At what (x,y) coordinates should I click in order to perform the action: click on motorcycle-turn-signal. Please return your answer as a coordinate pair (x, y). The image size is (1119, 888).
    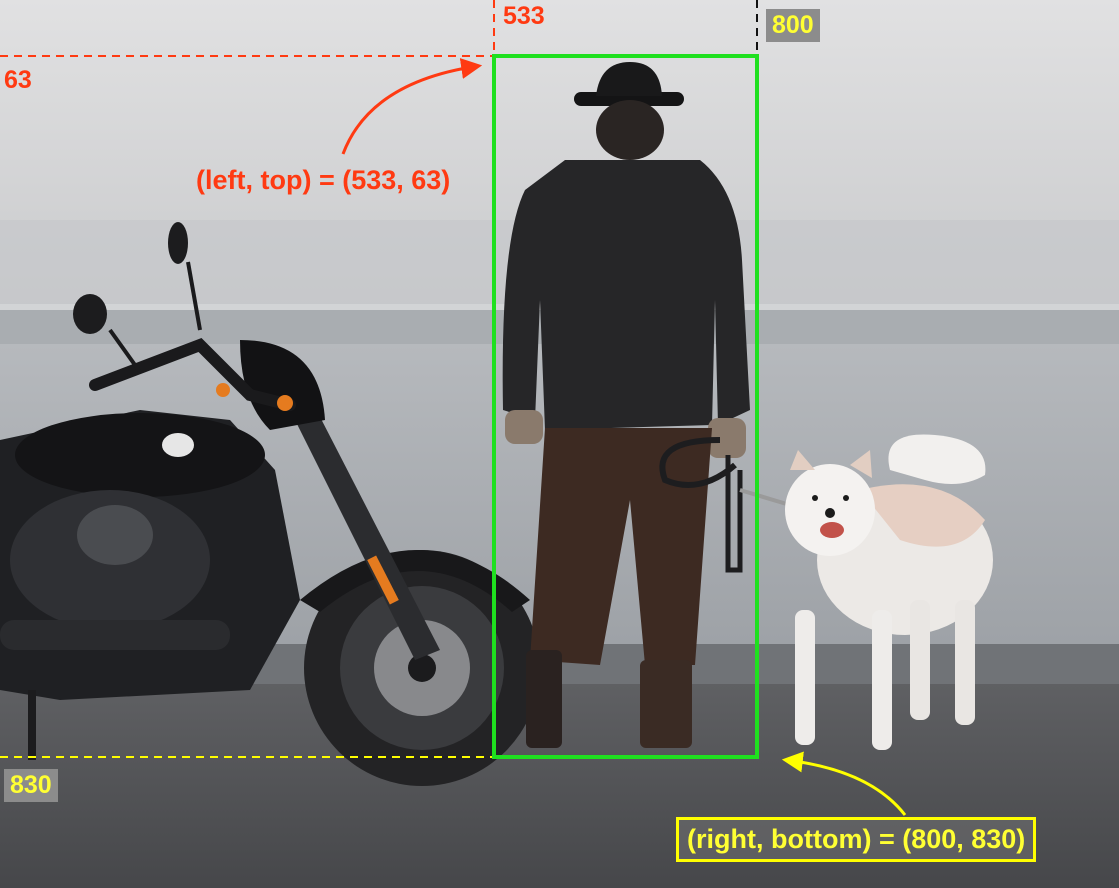
    Looking at the image, I should click on (285, 403).